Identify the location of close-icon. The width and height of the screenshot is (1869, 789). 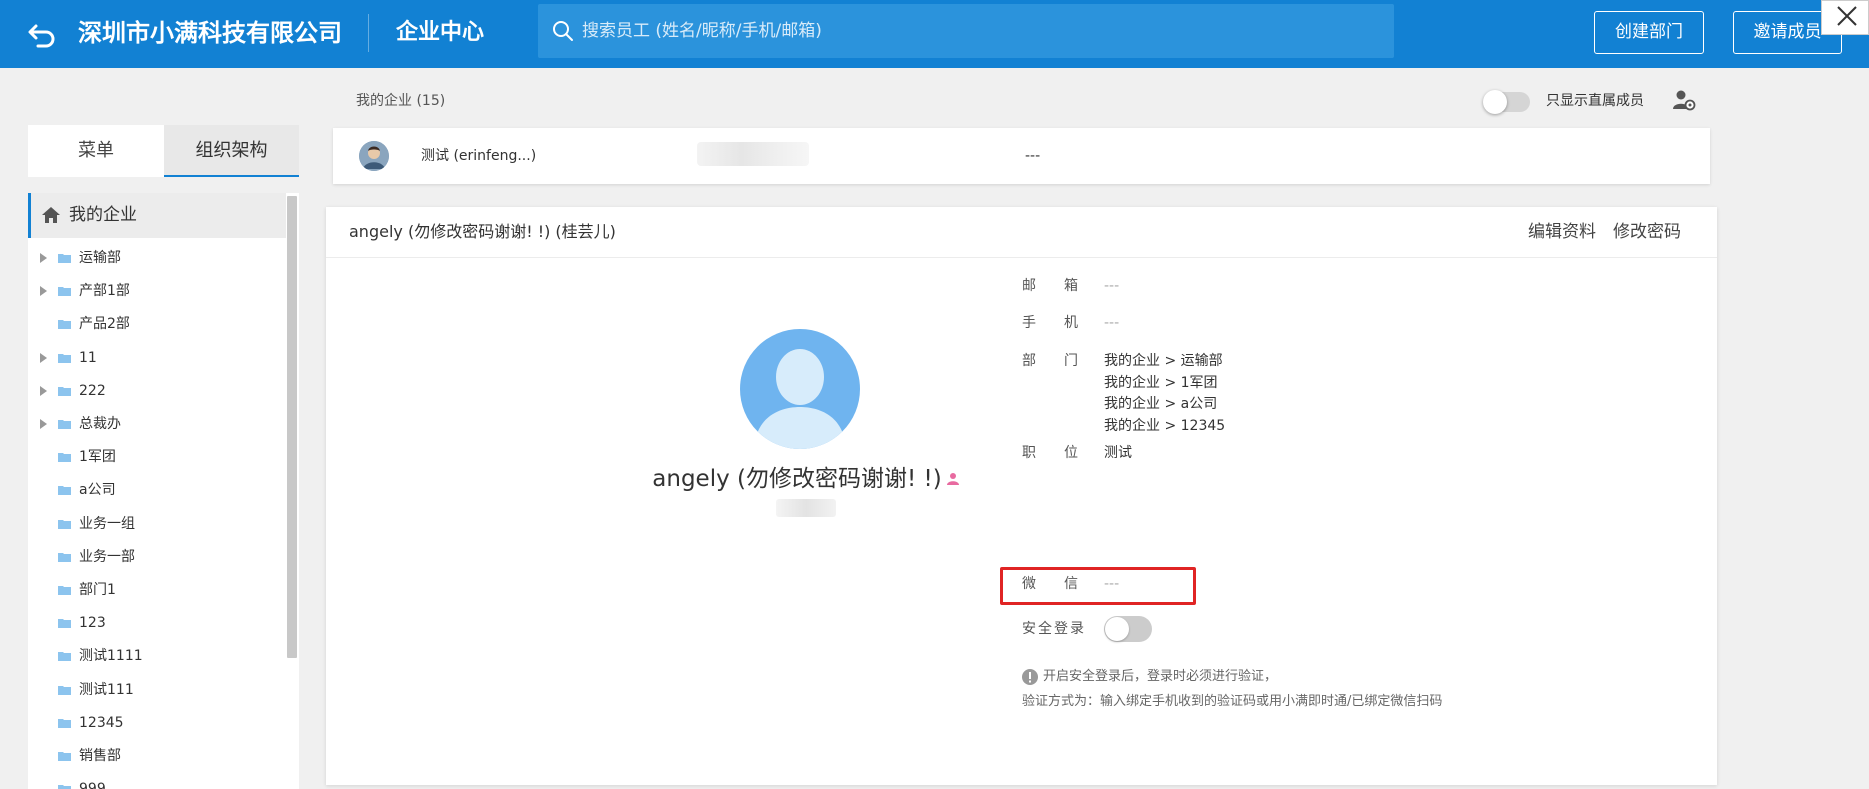
(1847, 16).